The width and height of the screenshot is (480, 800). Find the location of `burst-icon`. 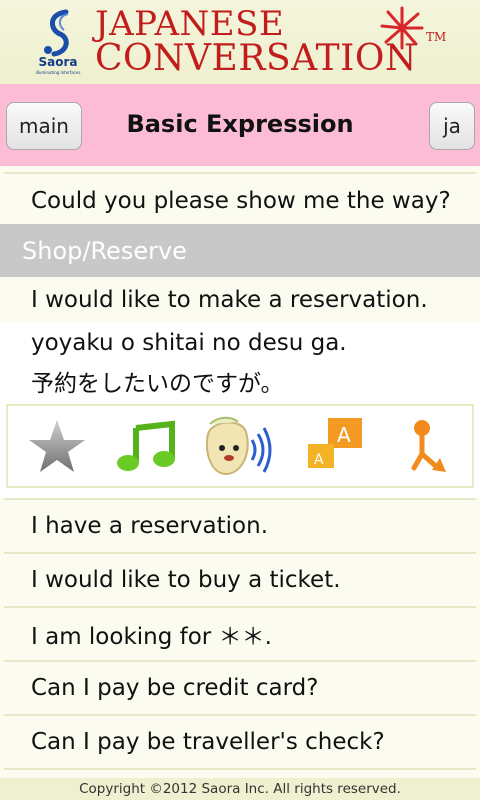

burst-icon is located at coordinates (402, 28).